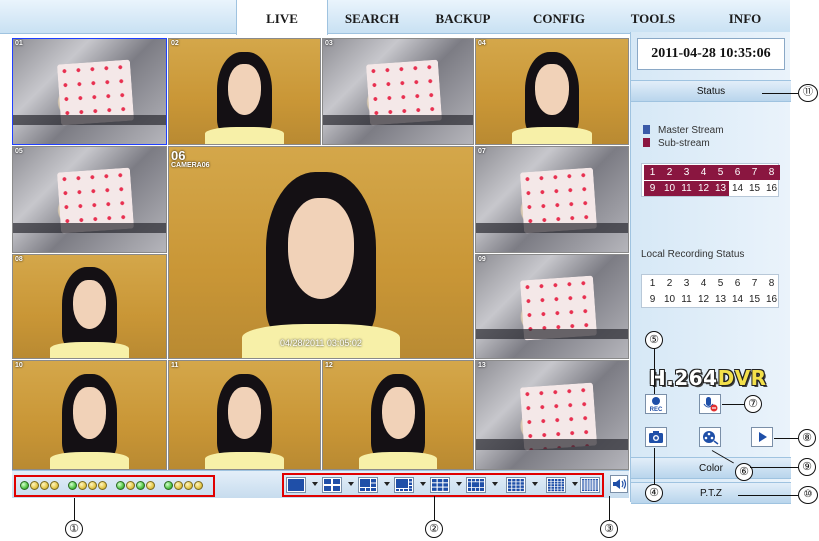 The image size is (819, 541). What do you see at coordinates (398, 91) in the screenshot?
I see `camera-tile: 03` at bounding box center [398, 91].